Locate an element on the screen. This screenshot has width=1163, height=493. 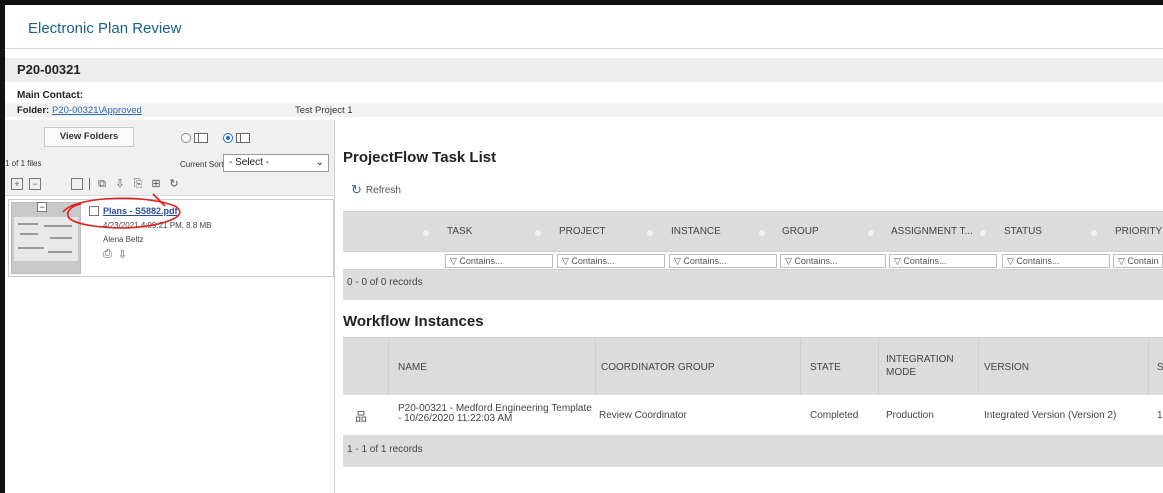
wf-col-coordinator: COORDINATOR GROUP is located at coordinates (658, 367).